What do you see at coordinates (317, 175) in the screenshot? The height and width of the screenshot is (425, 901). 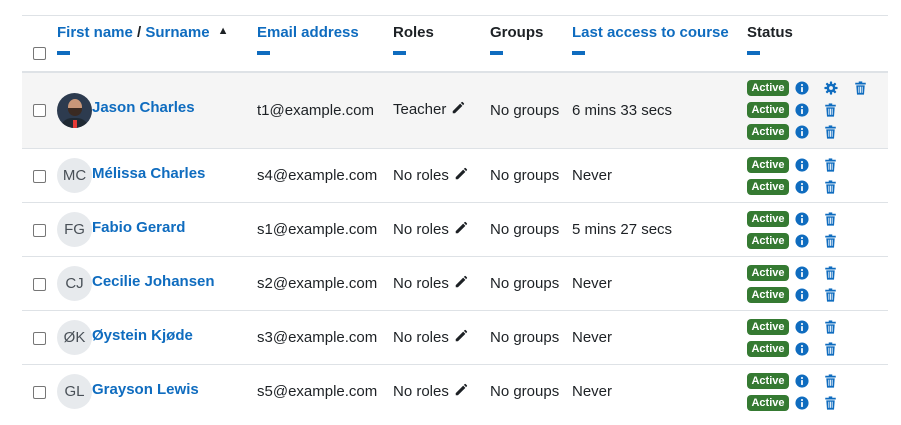 I see `email-cell: s4@example.com` at bounding box center [317, 175].